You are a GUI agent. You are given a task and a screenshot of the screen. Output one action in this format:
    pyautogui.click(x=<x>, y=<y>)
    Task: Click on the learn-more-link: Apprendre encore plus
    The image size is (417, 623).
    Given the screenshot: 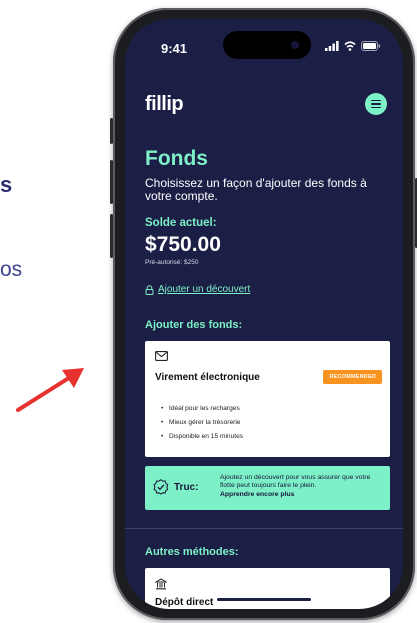 What is the action you would take?
    pyautogui.click(x=302, y=495)
    